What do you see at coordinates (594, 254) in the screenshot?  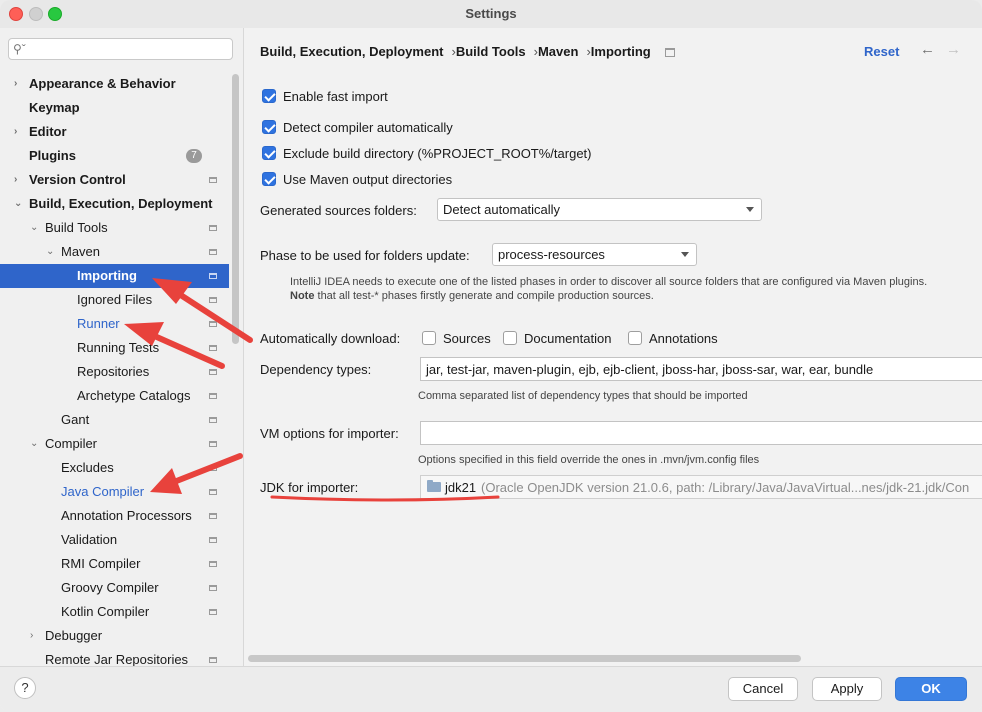 I see `phase-select: process-resources` at bounding box center [594, 254].